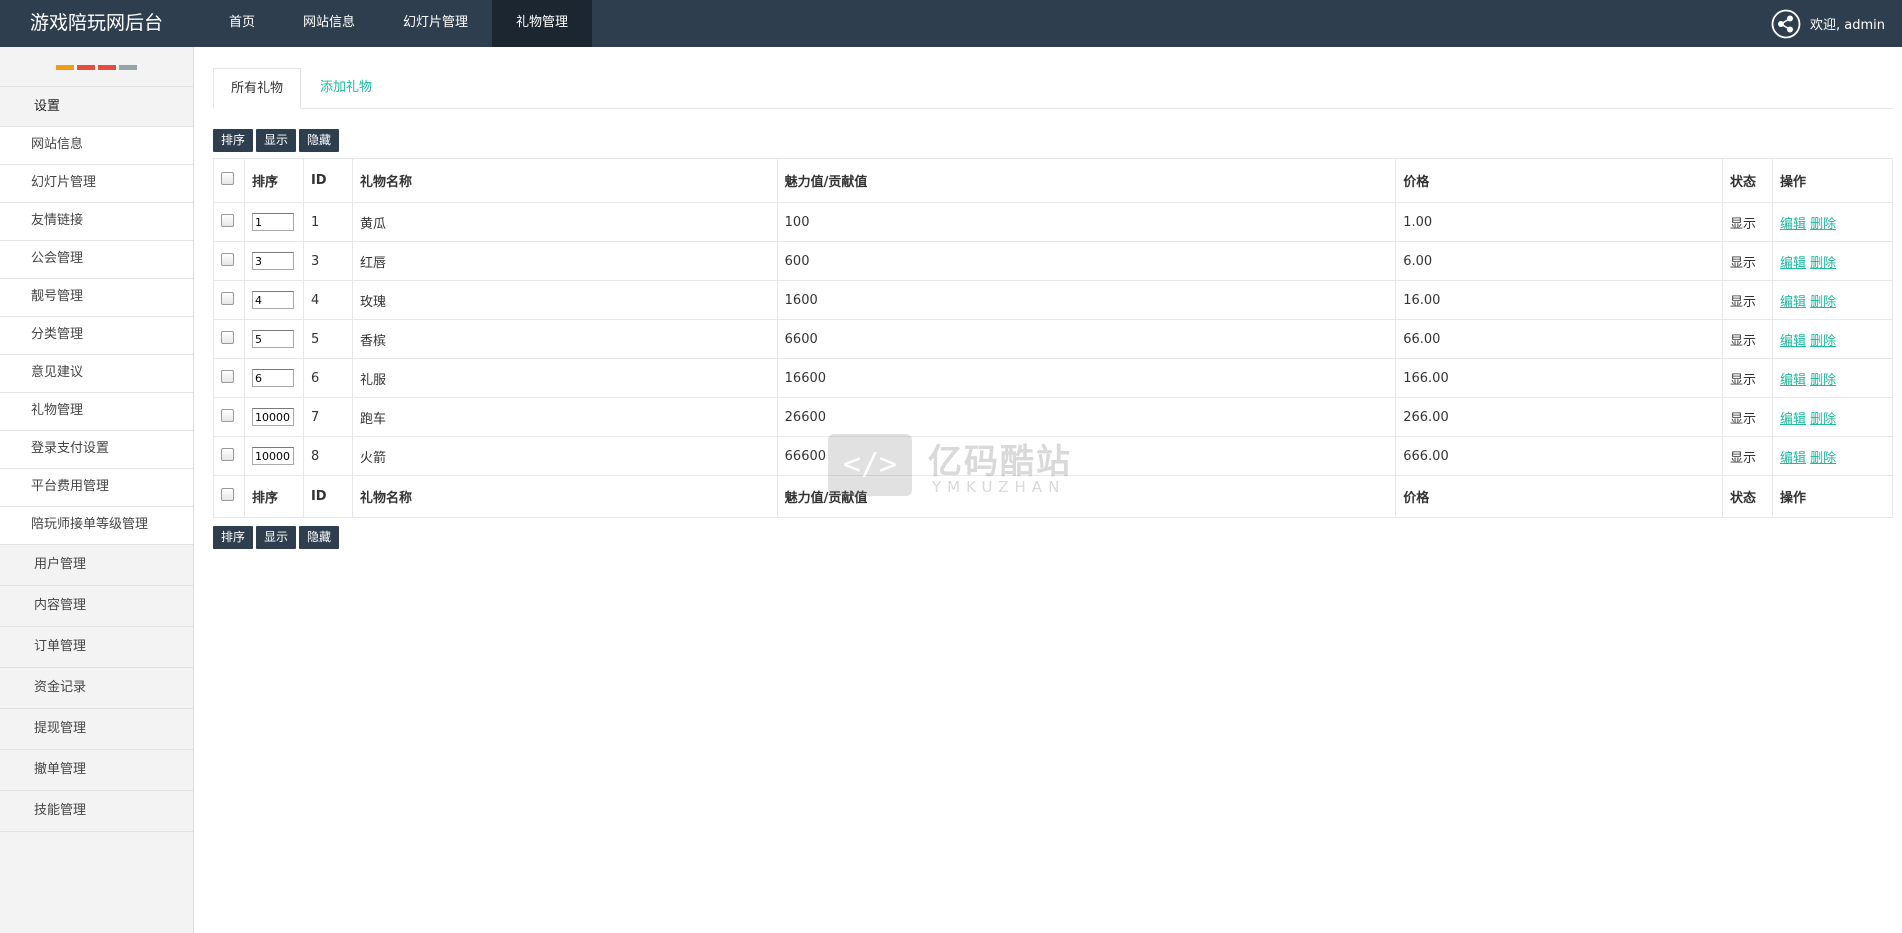 The image size is (1902, 933). What do you see at coordinates (327, 378) in the screenshot?
I see `cell-id: 6` at bounding box center [327, 378].